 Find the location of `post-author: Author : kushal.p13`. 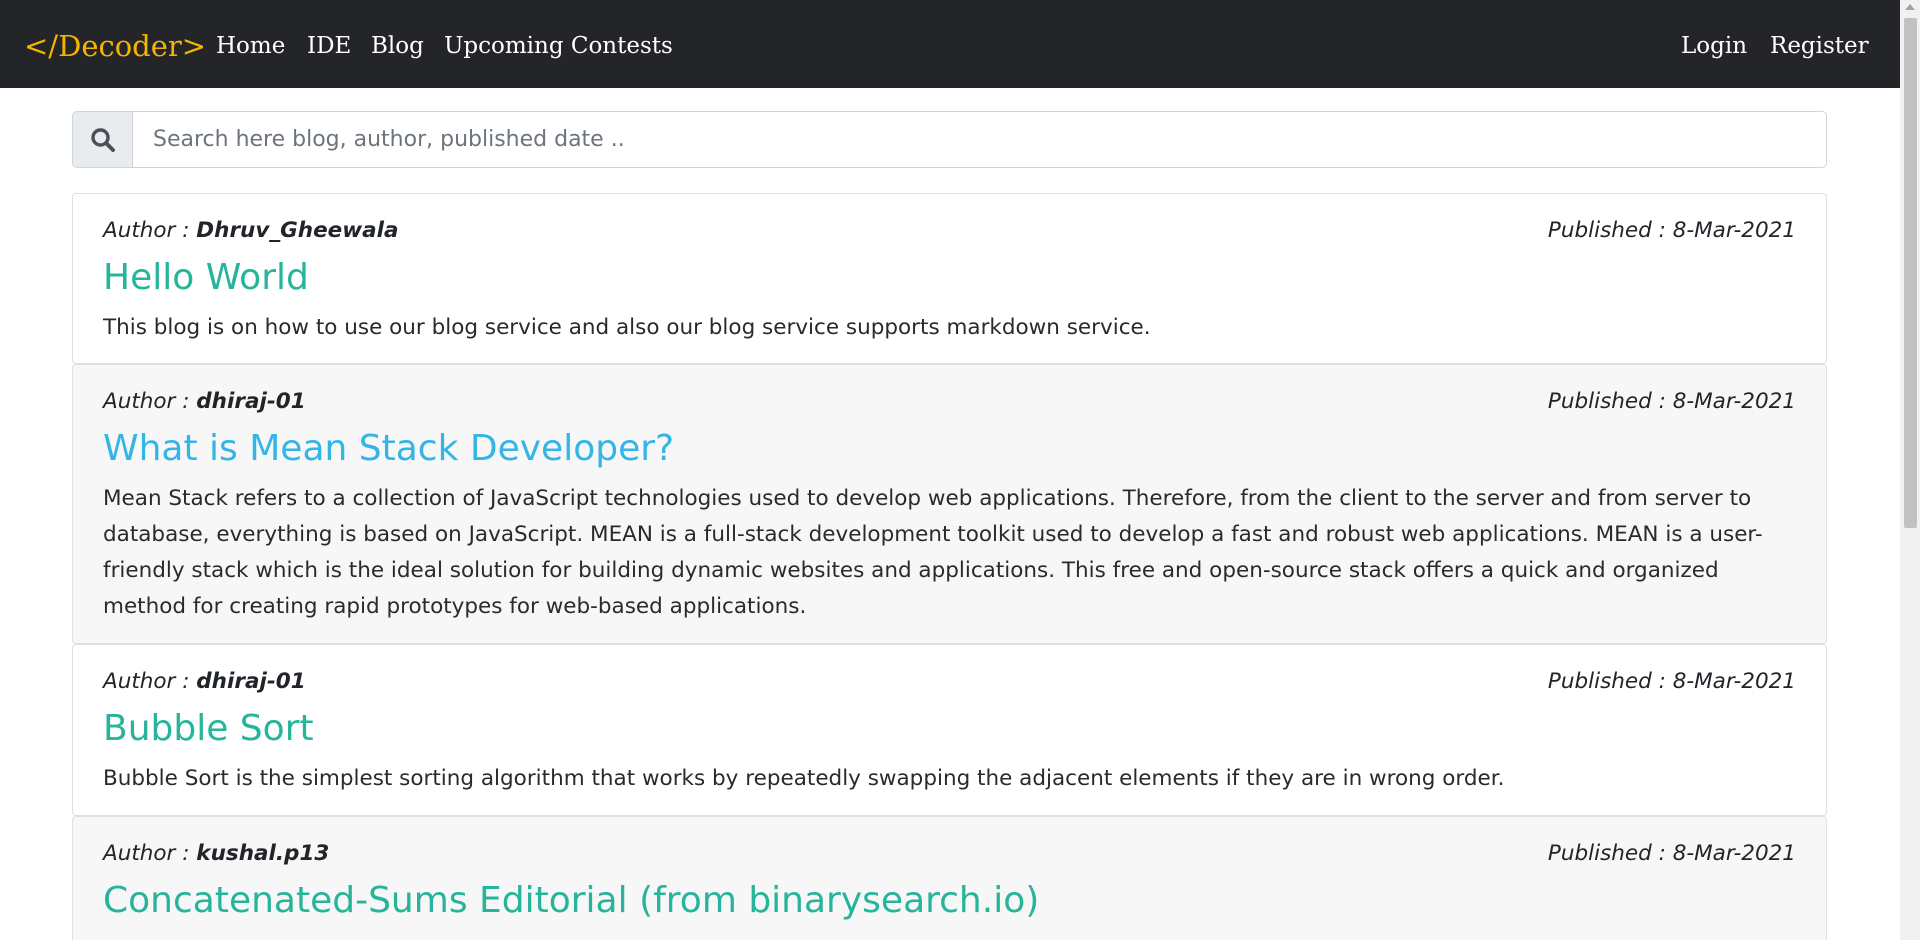

post-author: Author : kushal.p13 is located at coordinates (216, 853).